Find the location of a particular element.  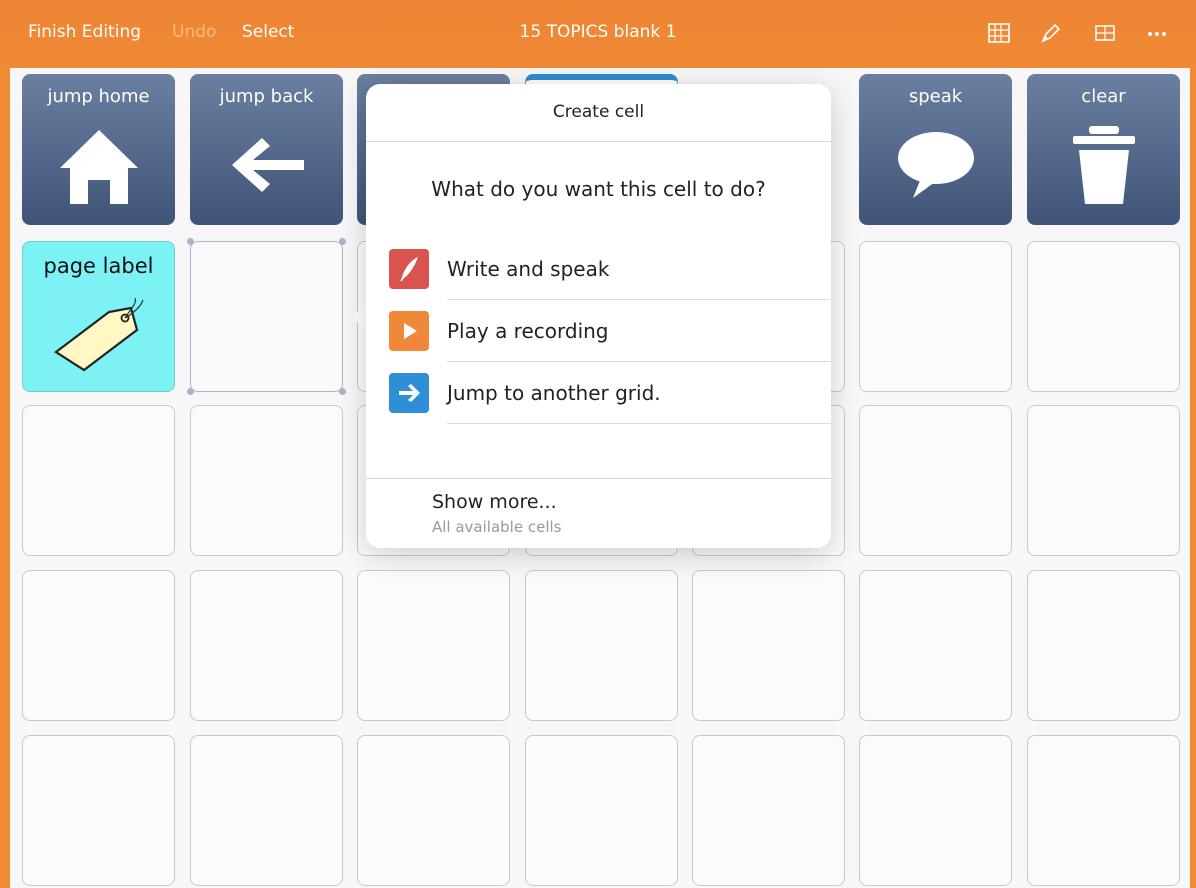

cell-label: jump home is located at coordinates (98, 96).